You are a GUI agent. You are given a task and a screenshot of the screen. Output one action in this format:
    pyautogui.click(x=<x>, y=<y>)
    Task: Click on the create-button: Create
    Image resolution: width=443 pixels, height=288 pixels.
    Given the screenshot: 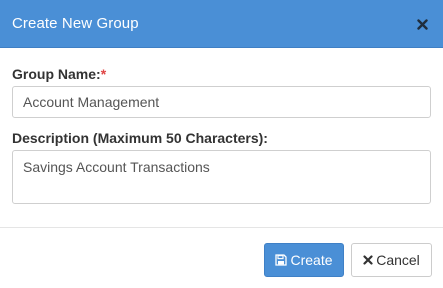 What is the action you would take?
    pyautogui.click(x=304, y=260)
    